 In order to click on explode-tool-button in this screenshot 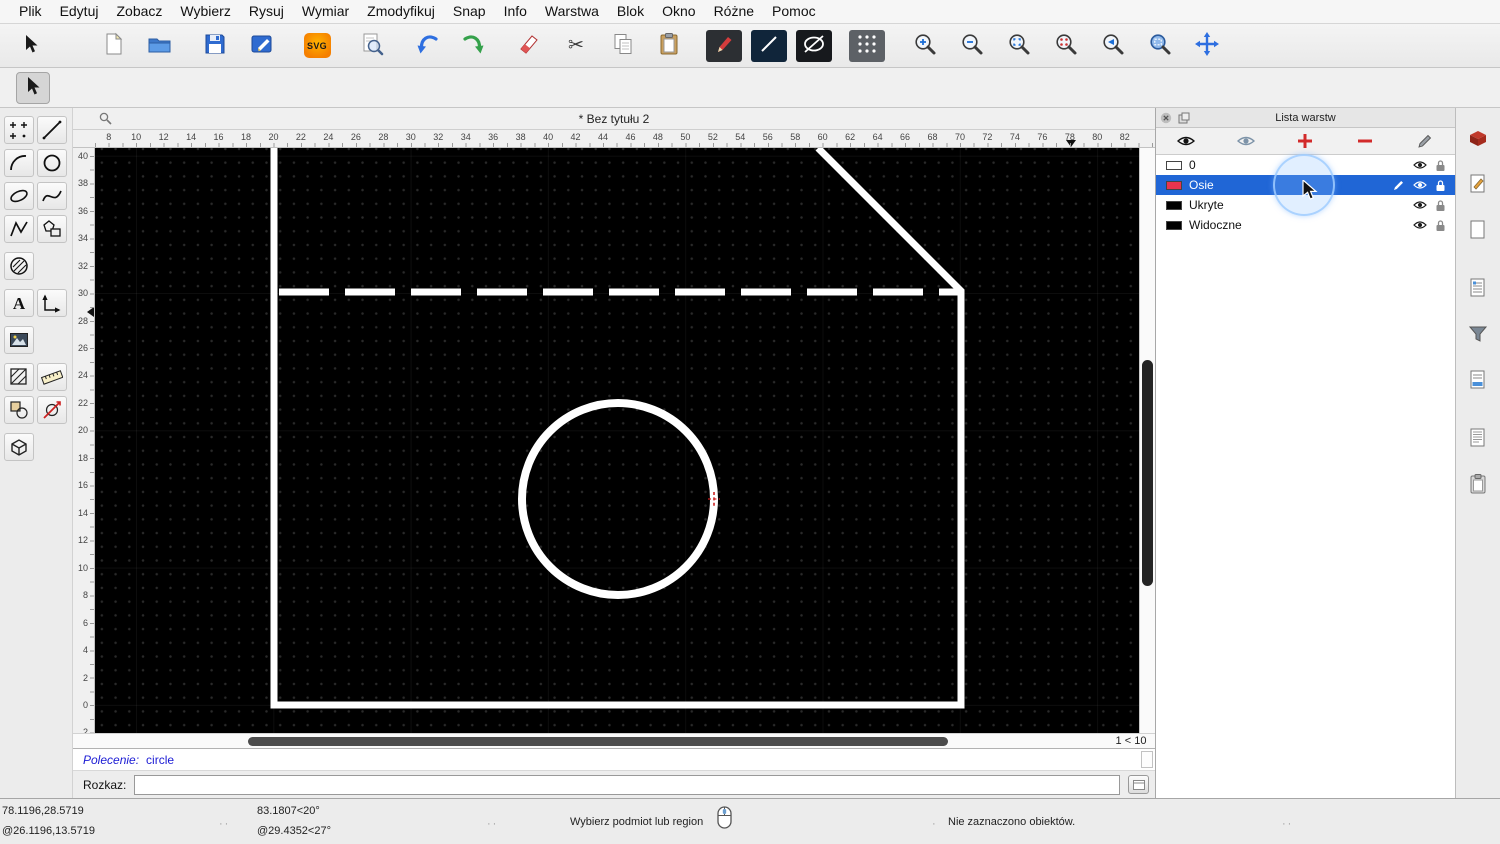, I will do `click(52, 410)`.